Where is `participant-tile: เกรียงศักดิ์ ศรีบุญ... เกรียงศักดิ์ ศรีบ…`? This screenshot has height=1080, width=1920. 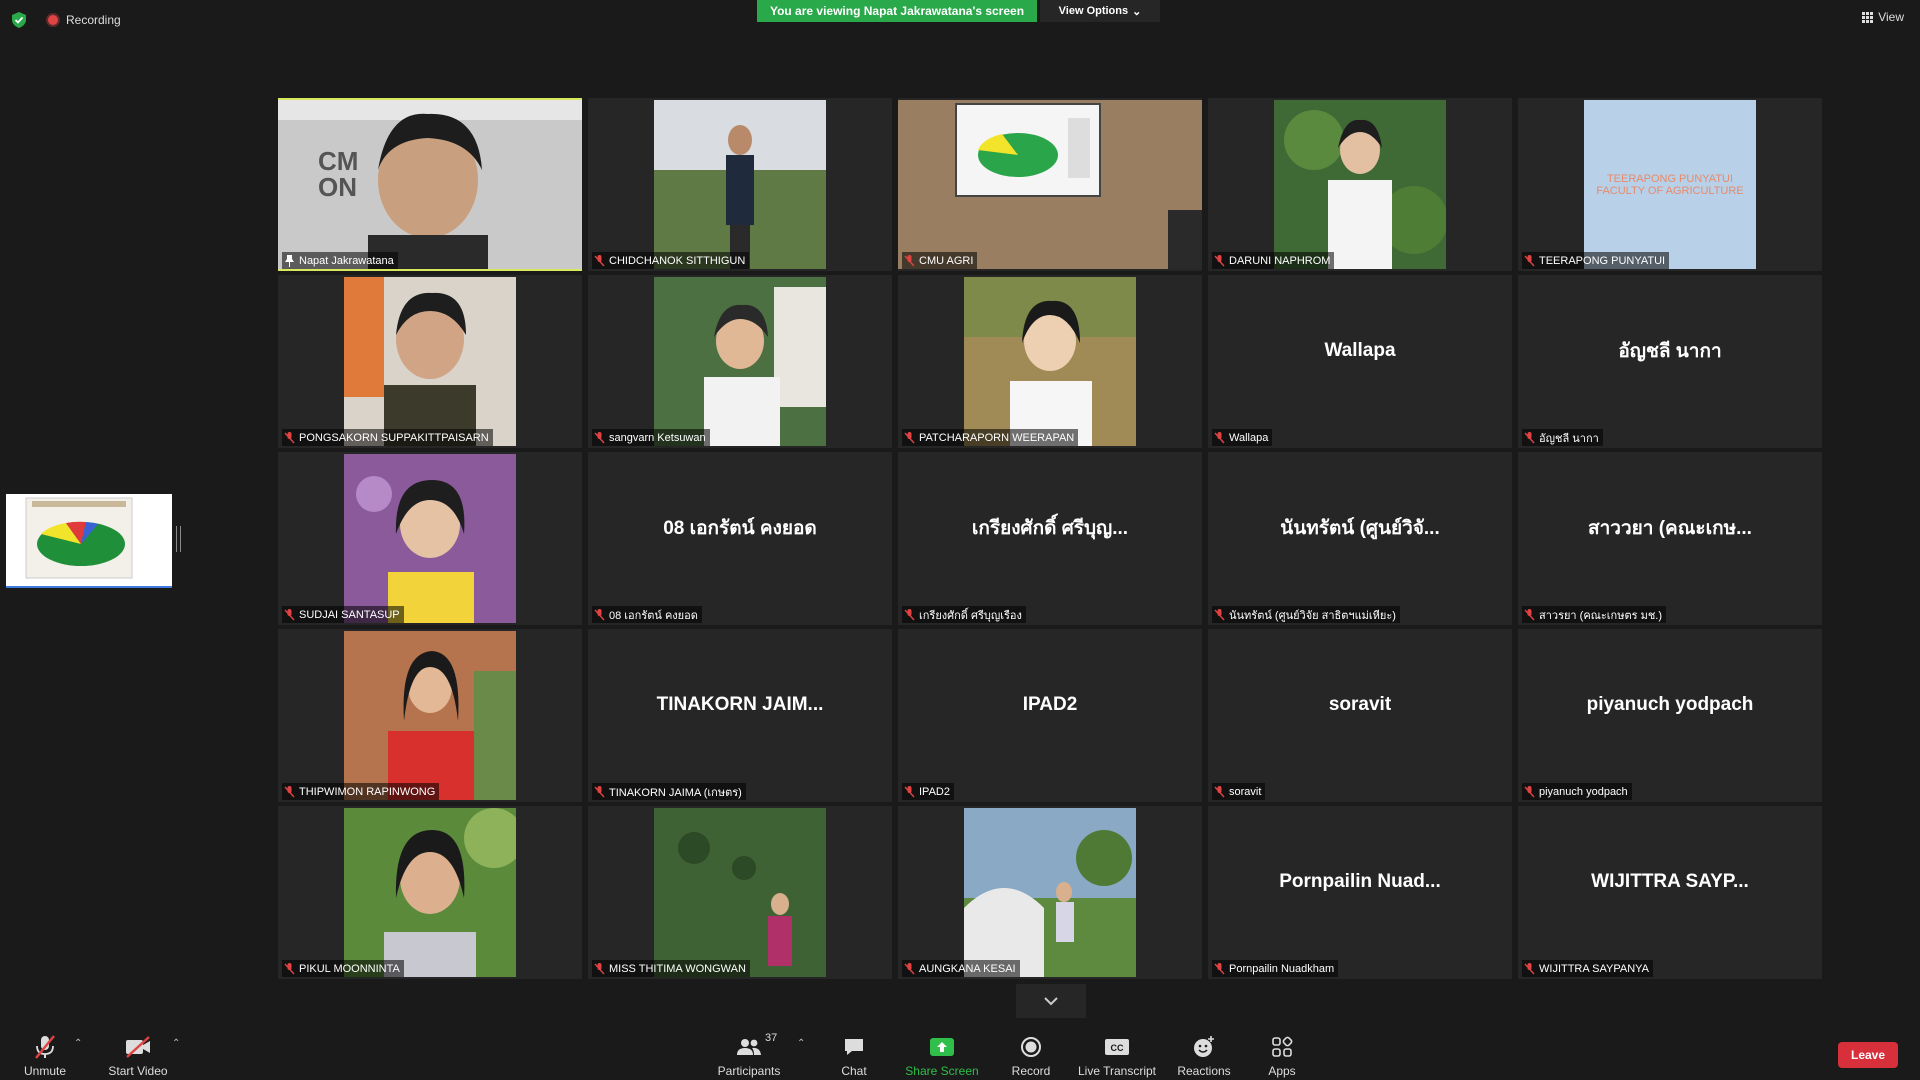
participant-tile: เกรียงศักดิ์ ศรีบุญ... เกรียงศักดิ์ ศรีบ… is located at coordinates (1050, 538).